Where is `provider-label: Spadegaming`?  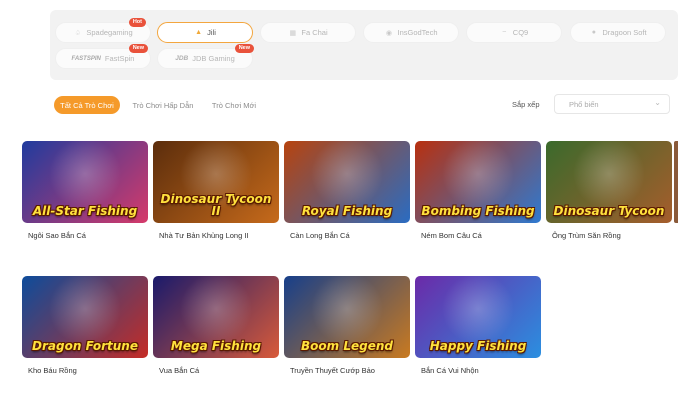
provider-label: Spadegaming is located at coordinates (109, 32).